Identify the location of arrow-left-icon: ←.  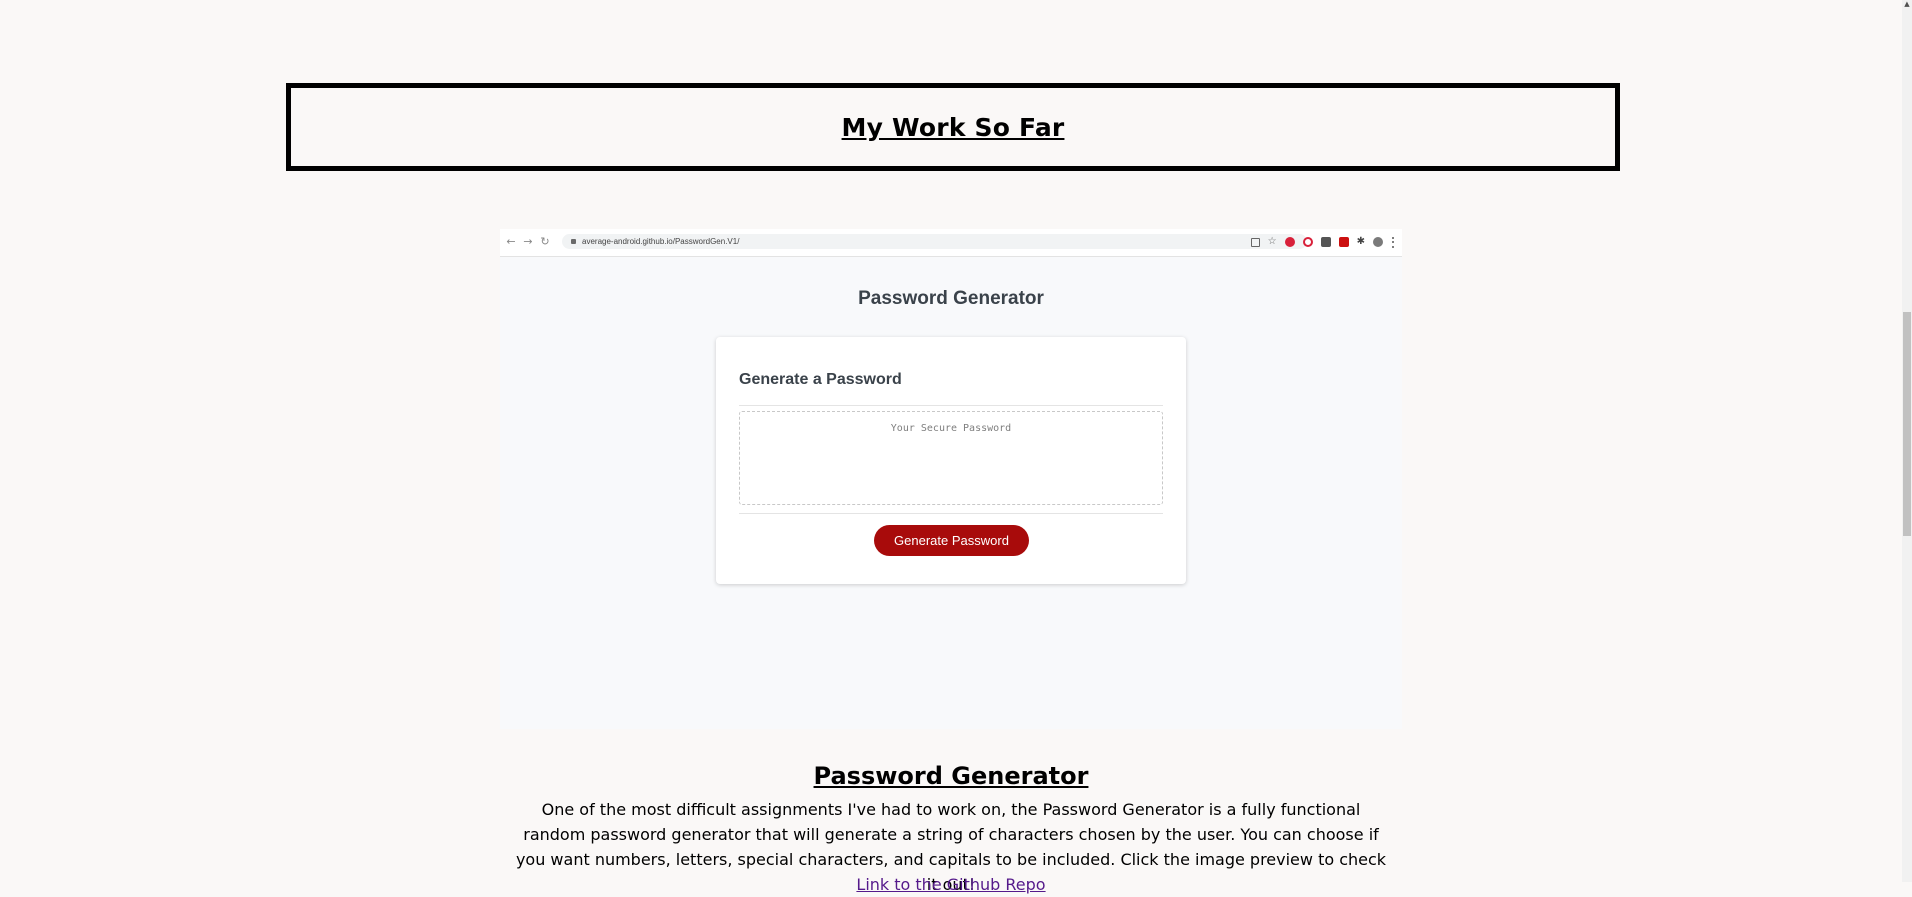
(511, 241).